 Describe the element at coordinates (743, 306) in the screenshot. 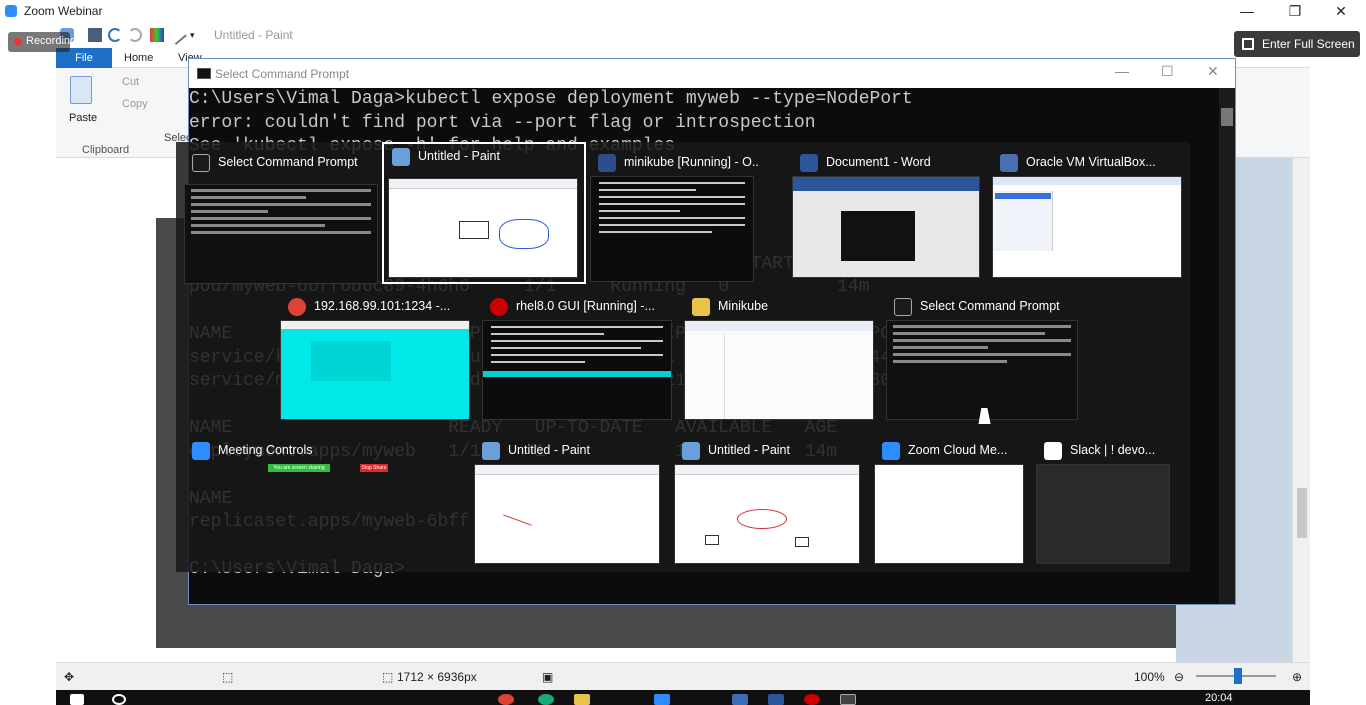

I see `switcher-item-title: Minikube` at that location.